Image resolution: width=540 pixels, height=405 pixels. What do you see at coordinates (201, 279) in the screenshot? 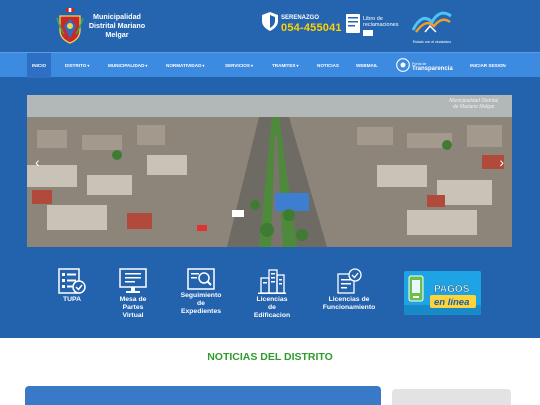
I see `search-document-icon` at bounding box center [201, 279].